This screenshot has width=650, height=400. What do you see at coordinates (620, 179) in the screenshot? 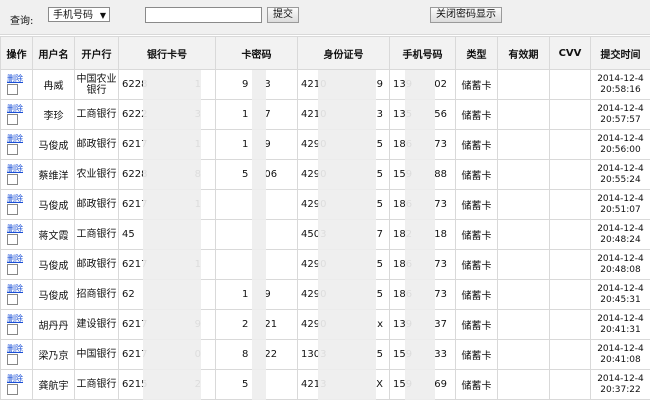
I see `submit-clock: 20:55:24` at bounding box center [620, 179].